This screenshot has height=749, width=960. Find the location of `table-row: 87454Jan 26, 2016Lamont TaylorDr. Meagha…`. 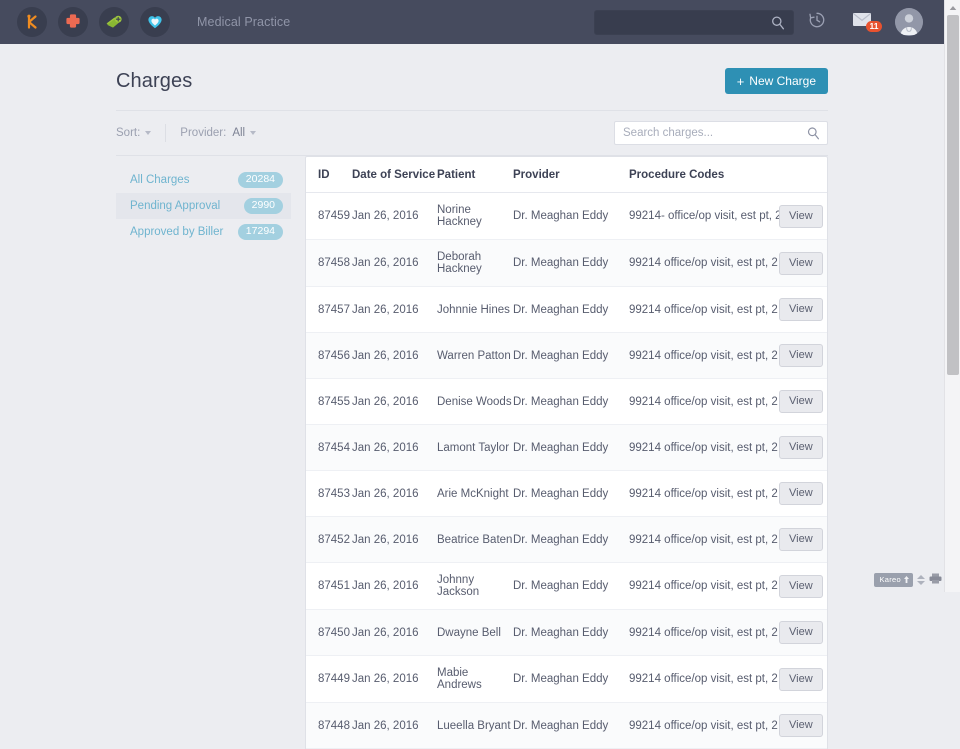

table-row: 87454Jan 26, 2016Lamont TaylorDr. Meagha… is located at coordinates (566, 448).